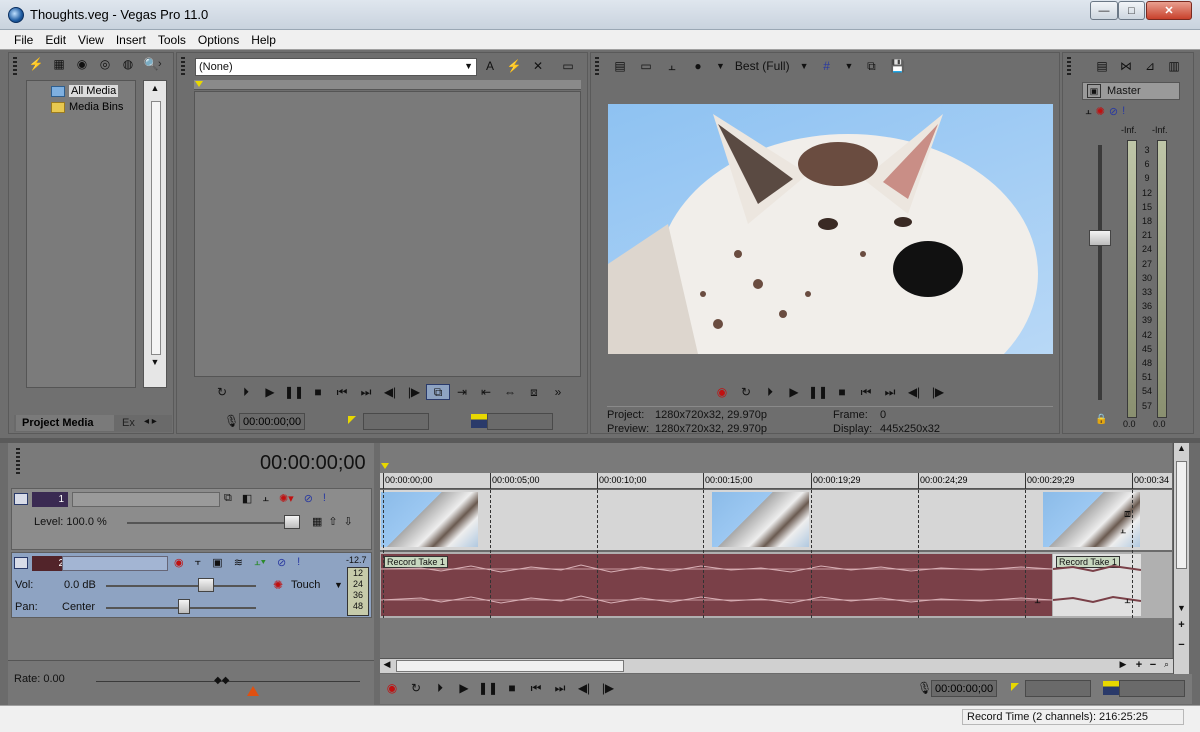  What do you see at coordinates (1181, 610) in the screenshot?
I see `scroll-down-icon: ▼` at bounding box center [1181, 610].